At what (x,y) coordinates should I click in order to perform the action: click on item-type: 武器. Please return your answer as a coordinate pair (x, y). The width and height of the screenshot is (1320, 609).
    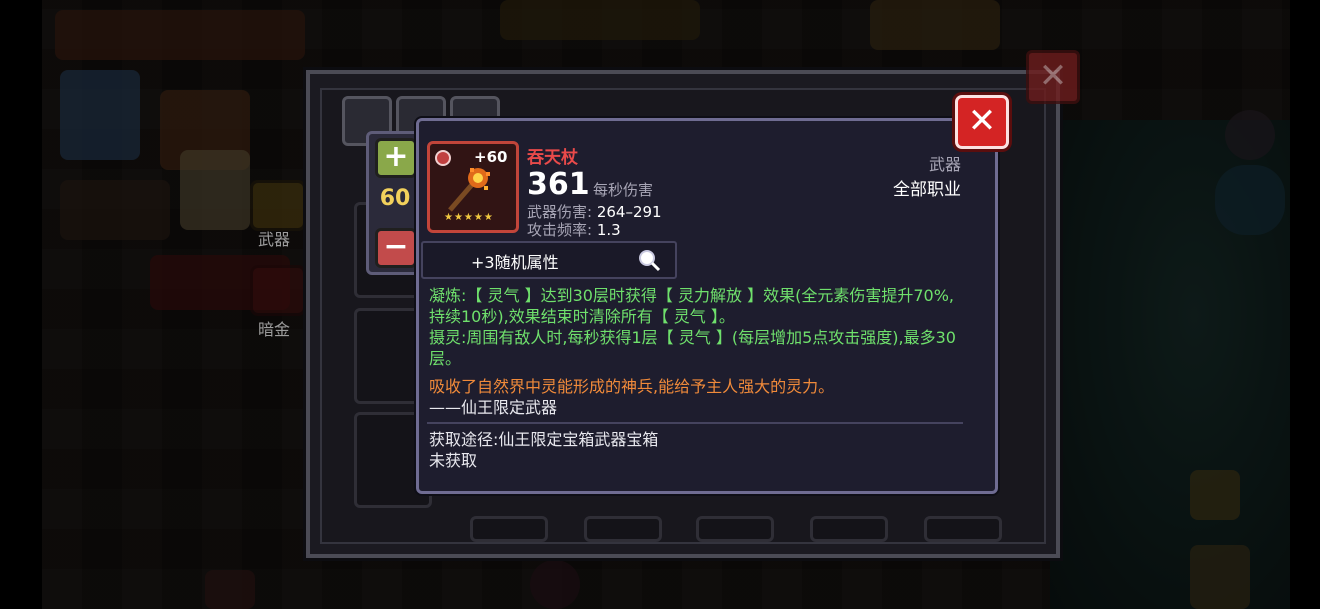
    Looking at the image, I should click on (944, 164).